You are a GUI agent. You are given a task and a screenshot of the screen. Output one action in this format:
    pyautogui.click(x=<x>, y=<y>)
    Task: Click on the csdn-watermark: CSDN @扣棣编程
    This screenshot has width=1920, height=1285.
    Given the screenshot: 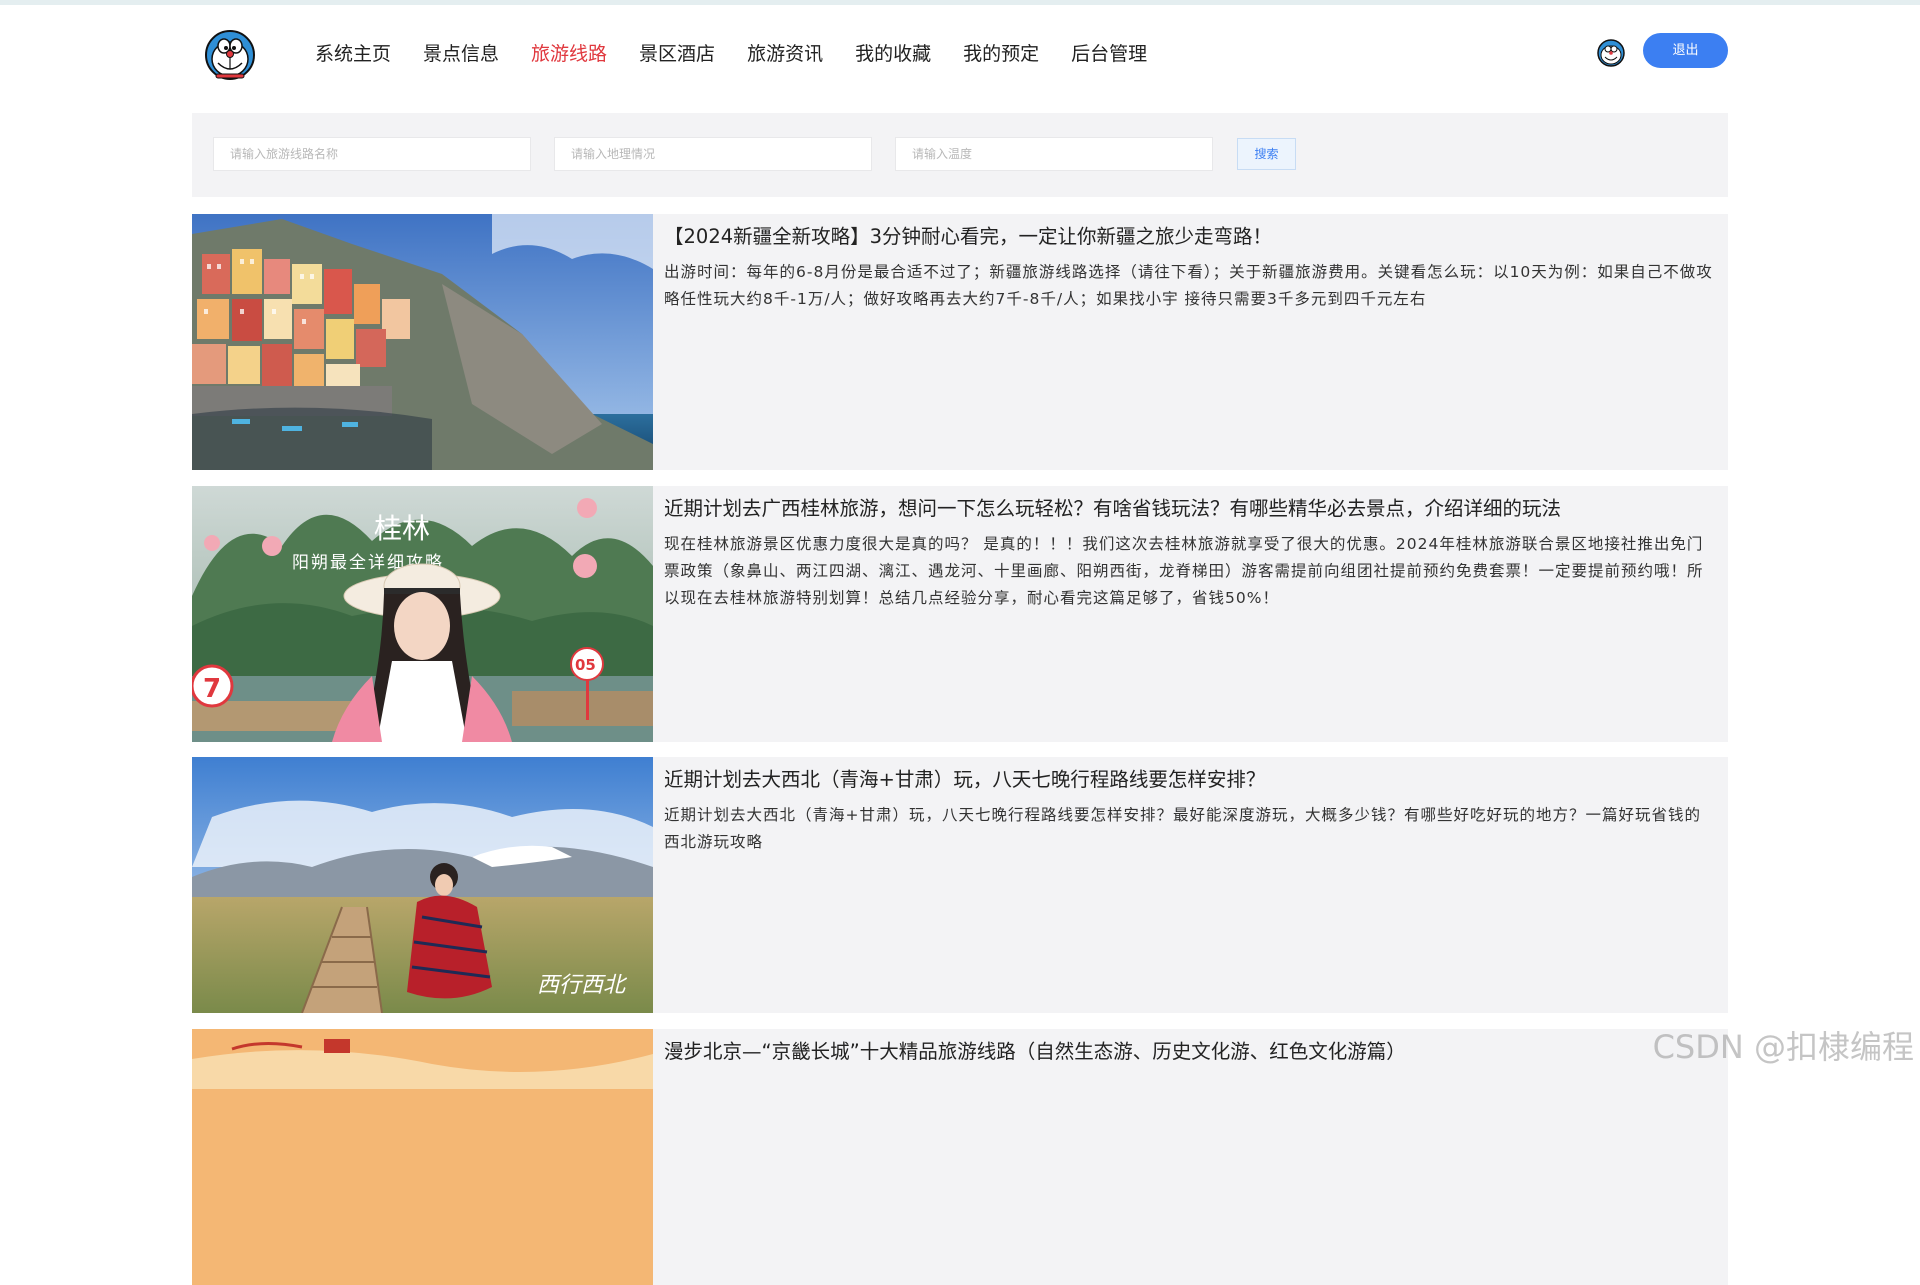 What is the action you would take?
    pyautogui.click(x=1783, y=1047)
    